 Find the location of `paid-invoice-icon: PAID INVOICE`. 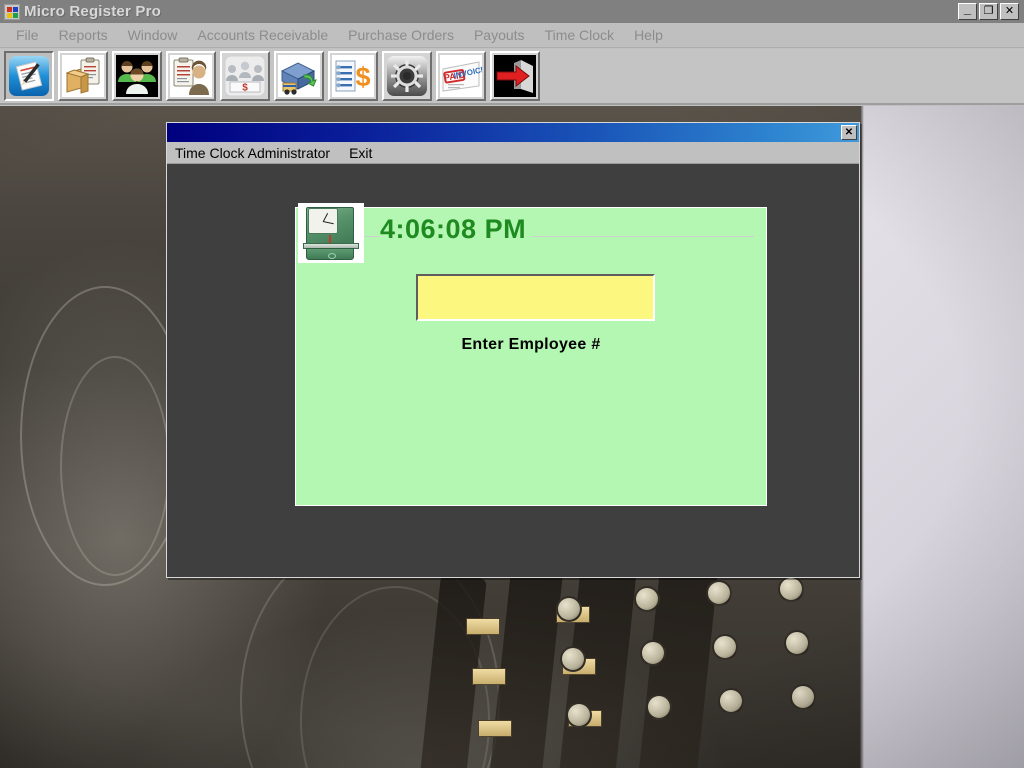

paid-invoice-icon: PAID INVOICE is located at coordinates (461, 76).